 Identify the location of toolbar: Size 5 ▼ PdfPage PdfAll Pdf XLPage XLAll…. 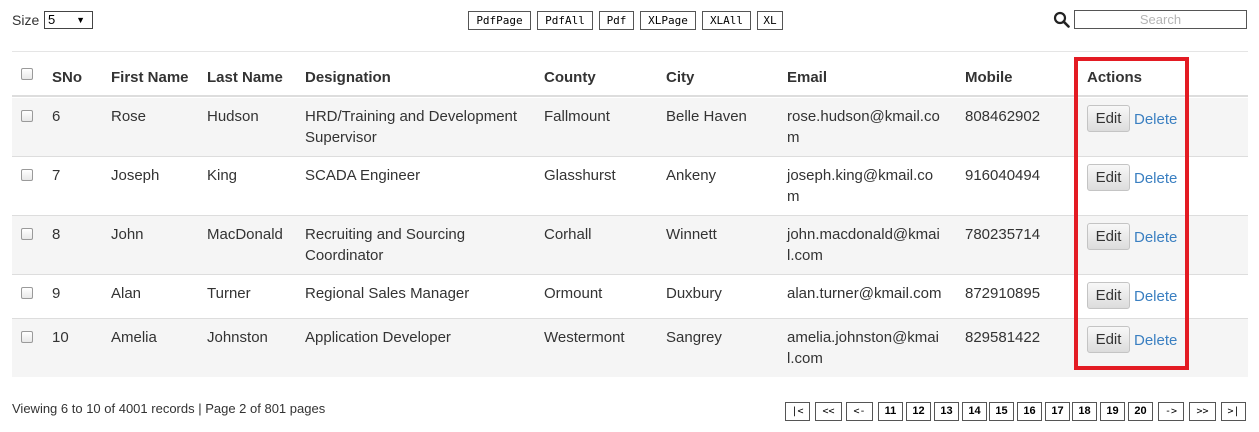
(629, 20).